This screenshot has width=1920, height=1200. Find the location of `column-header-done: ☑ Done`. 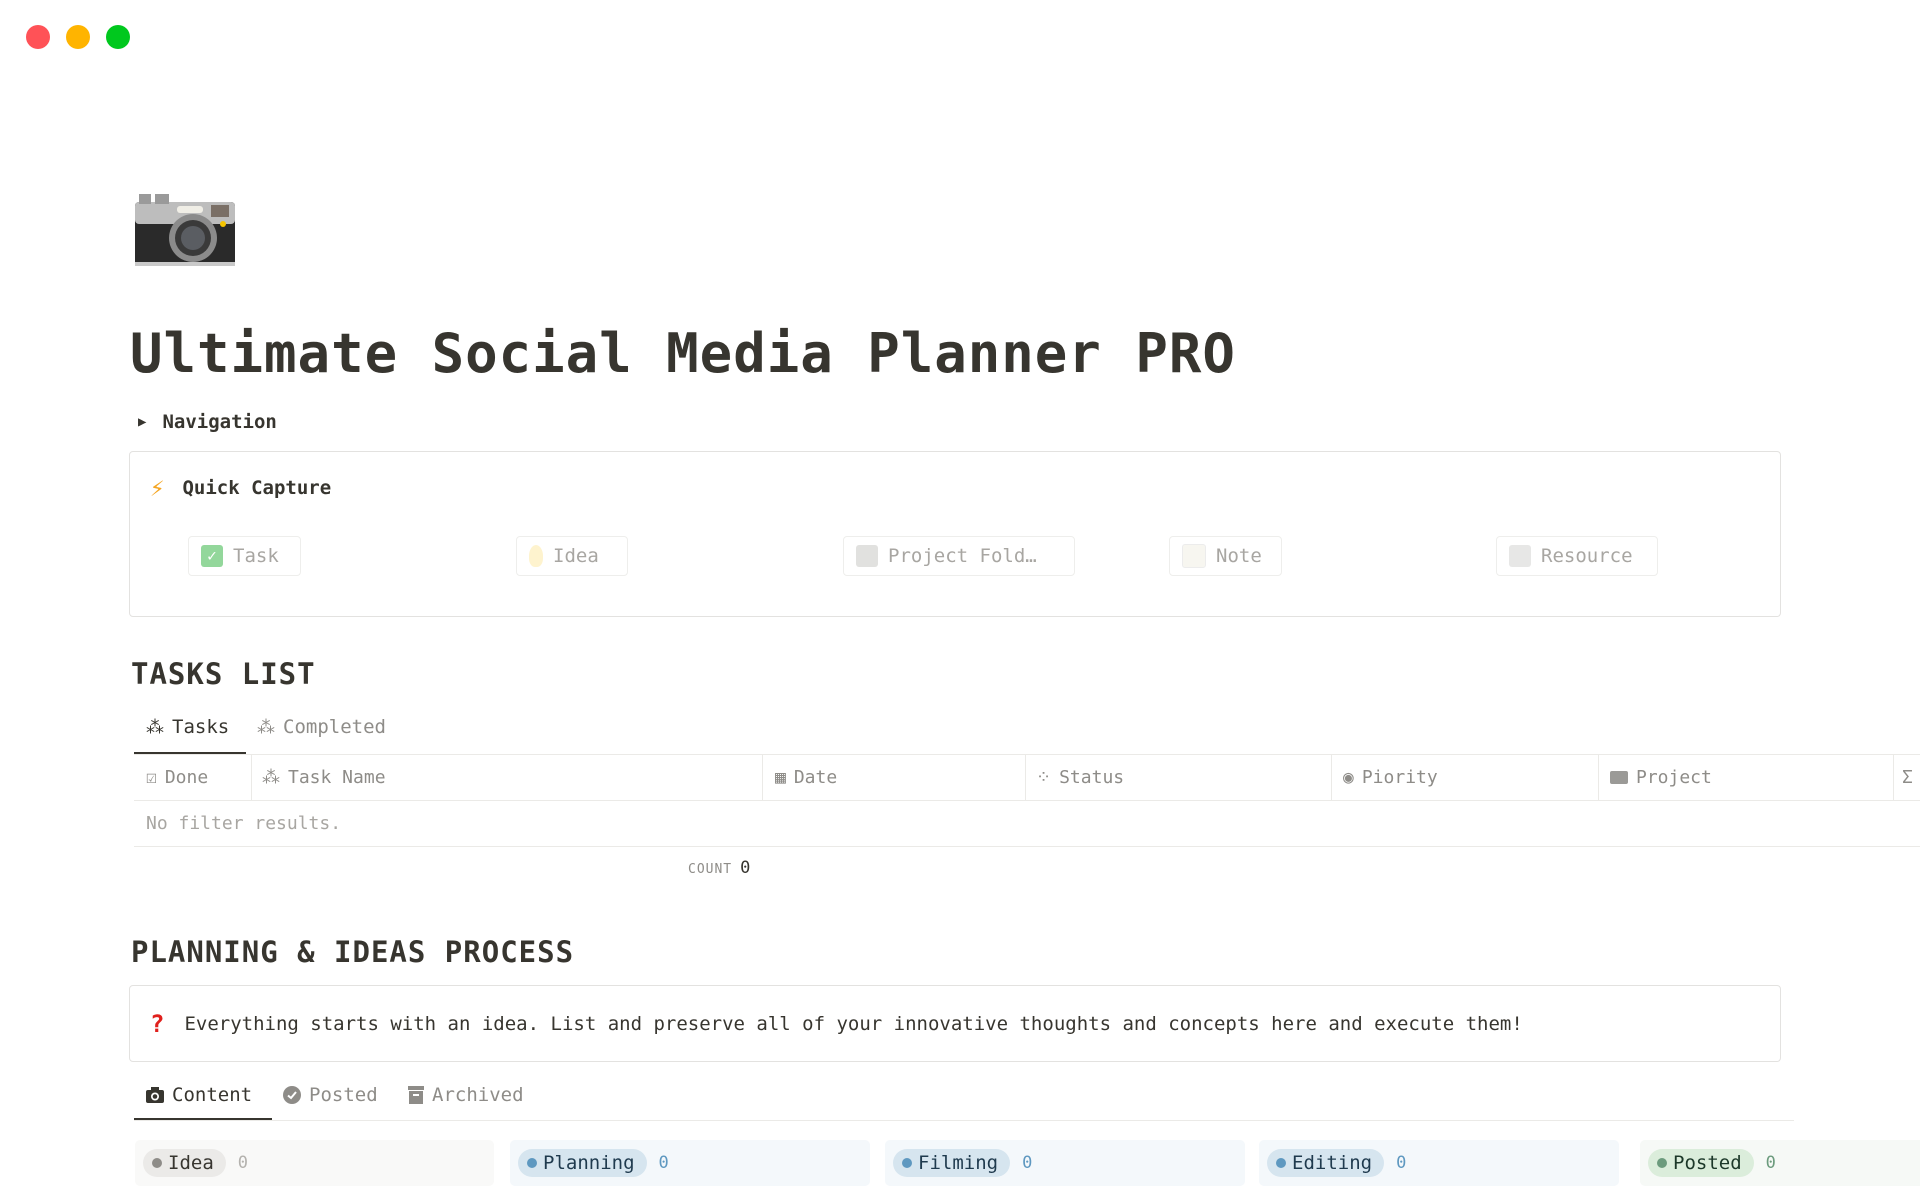

column-header-done: ☑ Done is located at coordinates (177, 777).